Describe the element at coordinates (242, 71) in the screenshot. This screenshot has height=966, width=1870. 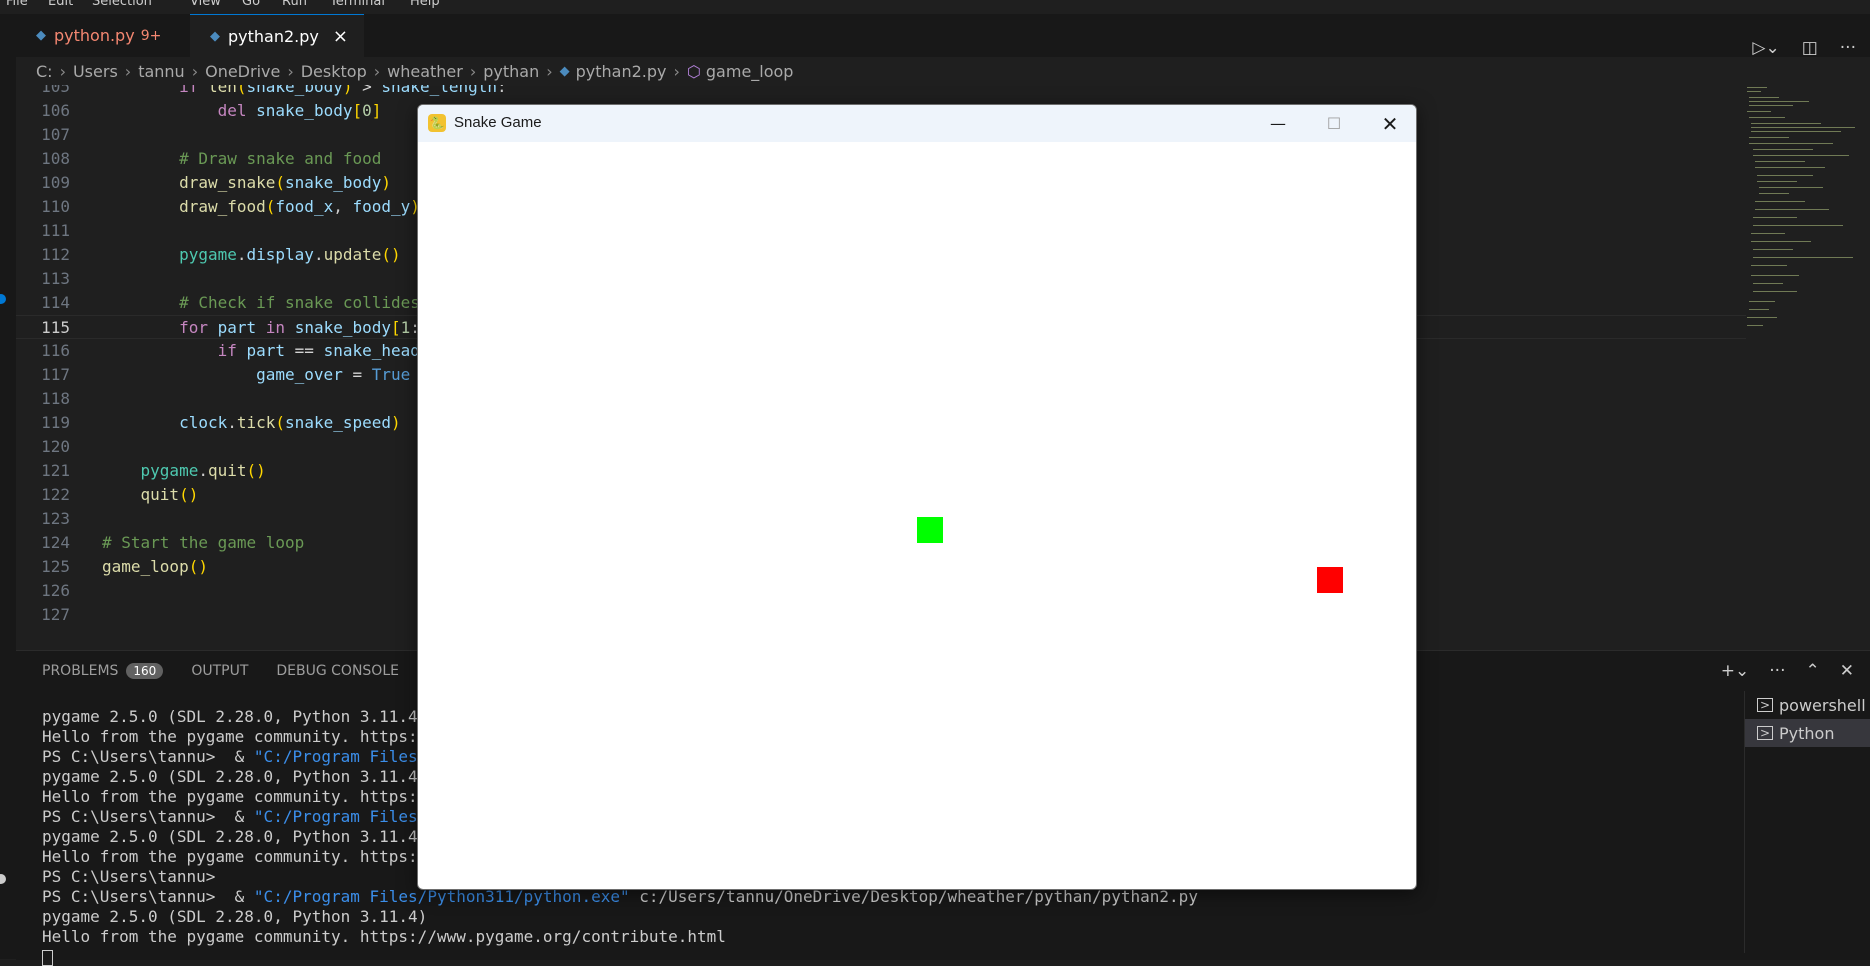
I see `breadcrumb-item: OneDrive` at that location.